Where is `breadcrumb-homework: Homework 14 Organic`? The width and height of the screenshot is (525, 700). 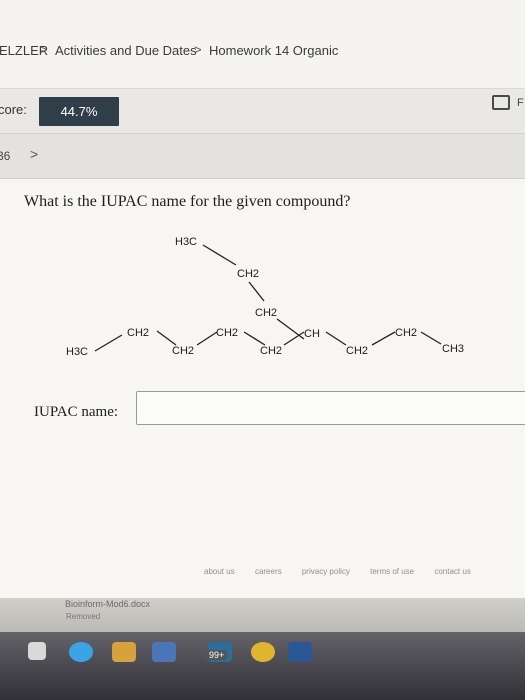 breadcrumb-homework: Homework 14 Organic is located at coordinates (273, 50).